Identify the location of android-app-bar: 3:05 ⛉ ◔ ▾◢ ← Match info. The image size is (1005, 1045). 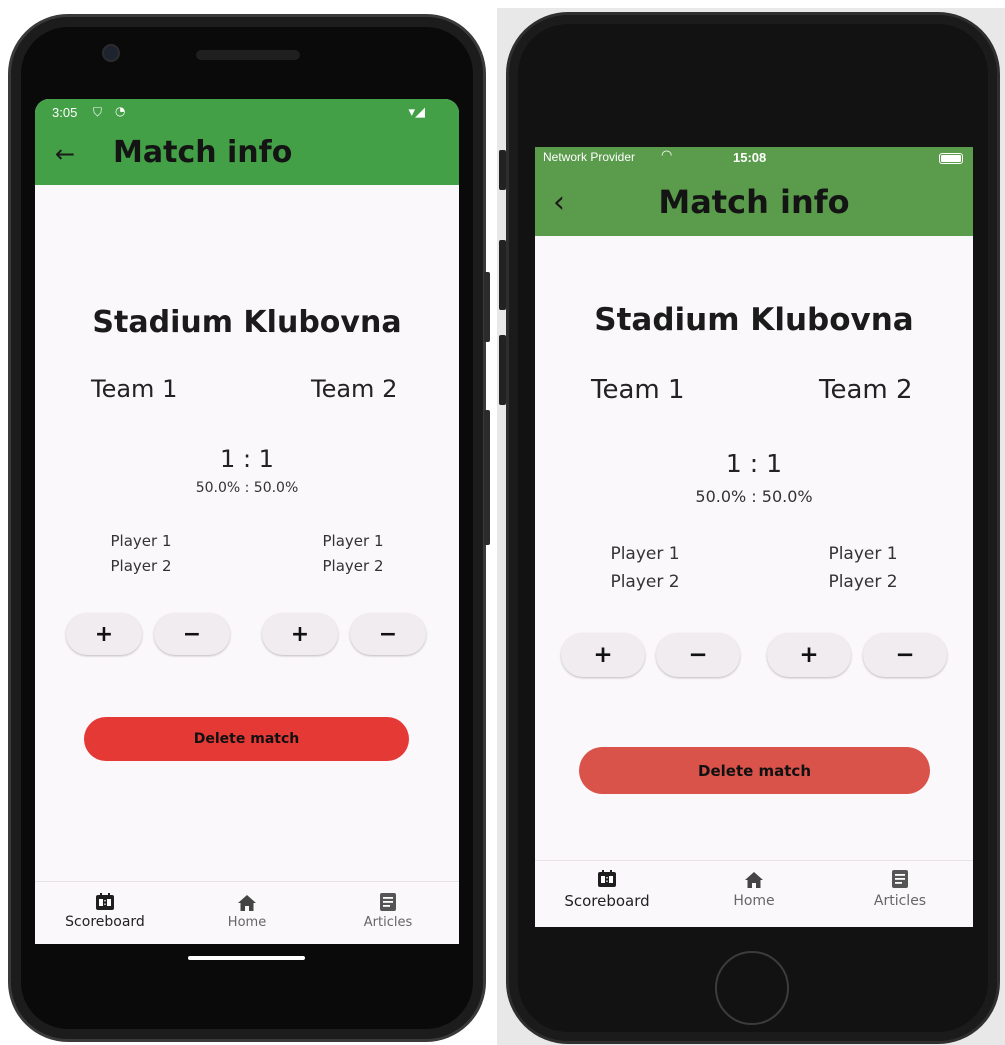
(247, 142).